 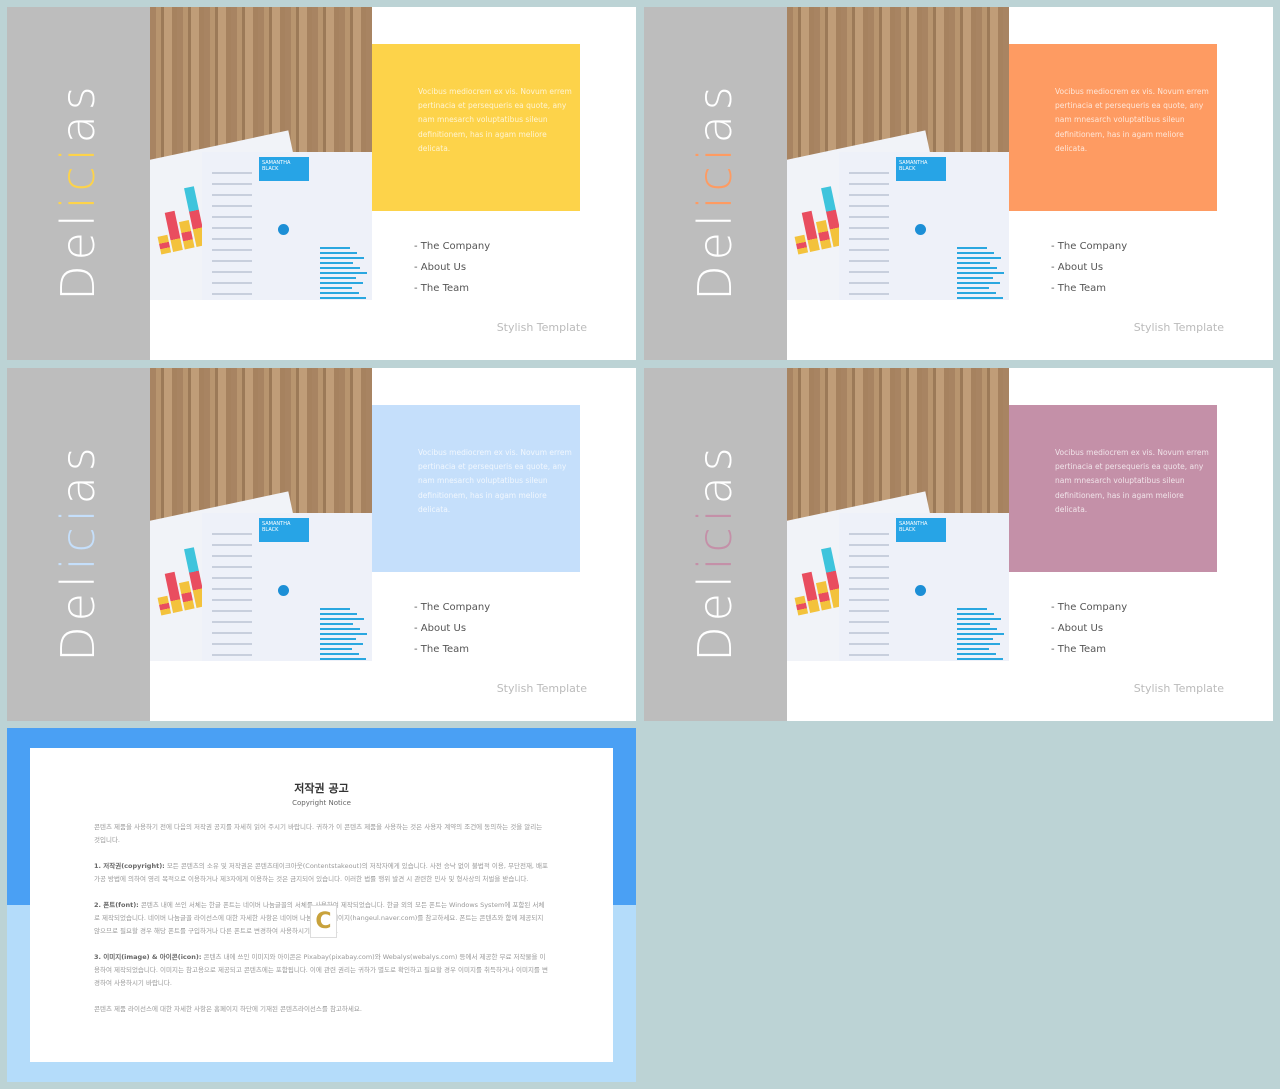 I want to click on notice-copyright-heading: 1. 저작권(copyright):, so click(x=129, y=866).